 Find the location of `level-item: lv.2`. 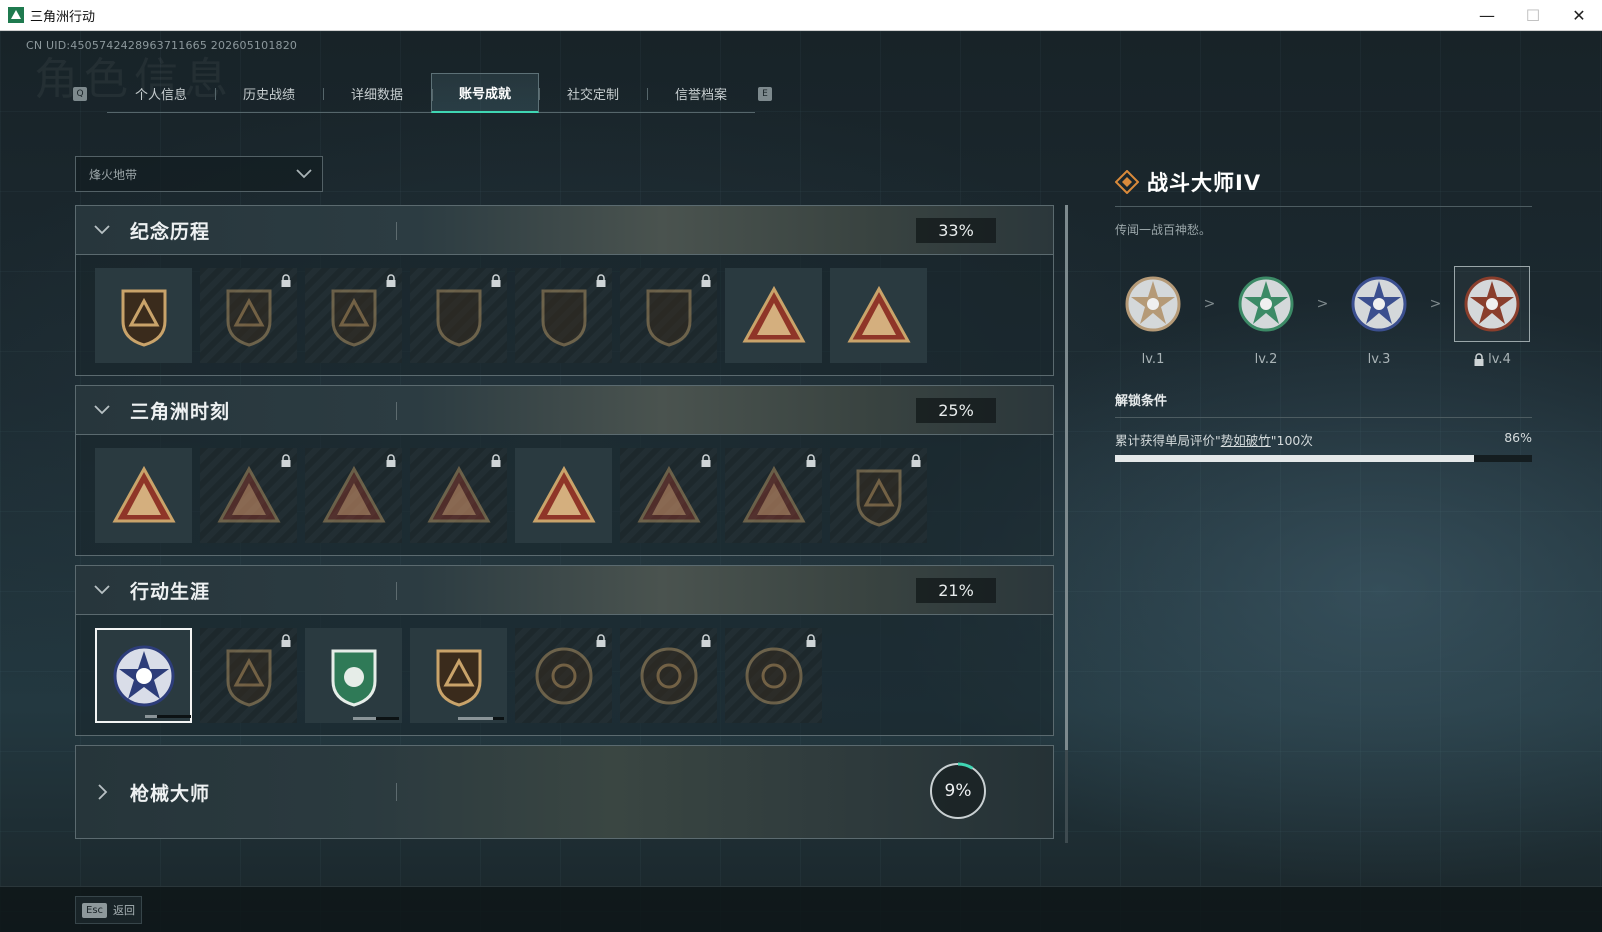

level-item: lv.2 is located at coordinates (1266, 316).